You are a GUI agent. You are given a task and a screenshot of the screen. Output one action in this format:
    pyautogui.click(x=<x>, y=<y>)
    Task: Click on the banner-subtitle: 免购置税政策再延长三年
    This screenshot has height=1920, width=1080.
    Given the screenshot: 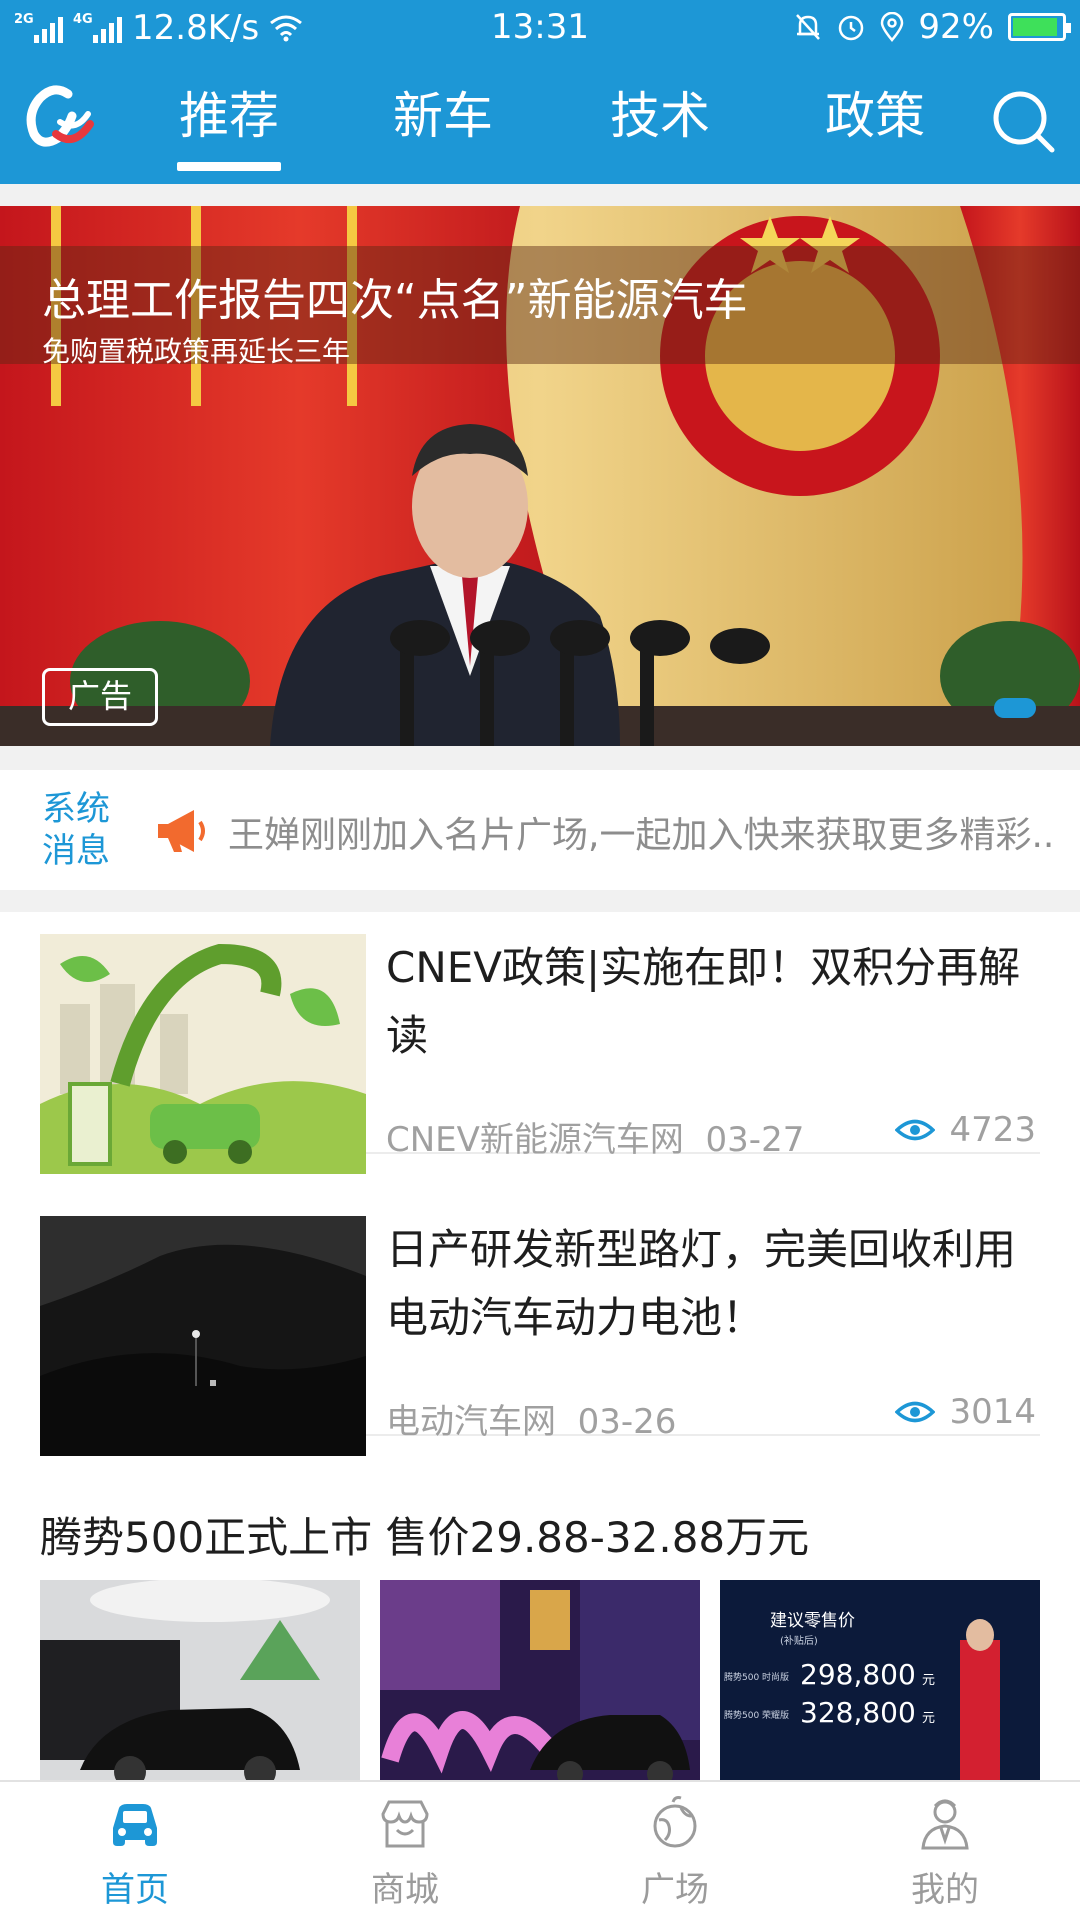 What is the action you would take?
    pyautogui.click(x=196, y=351)
    